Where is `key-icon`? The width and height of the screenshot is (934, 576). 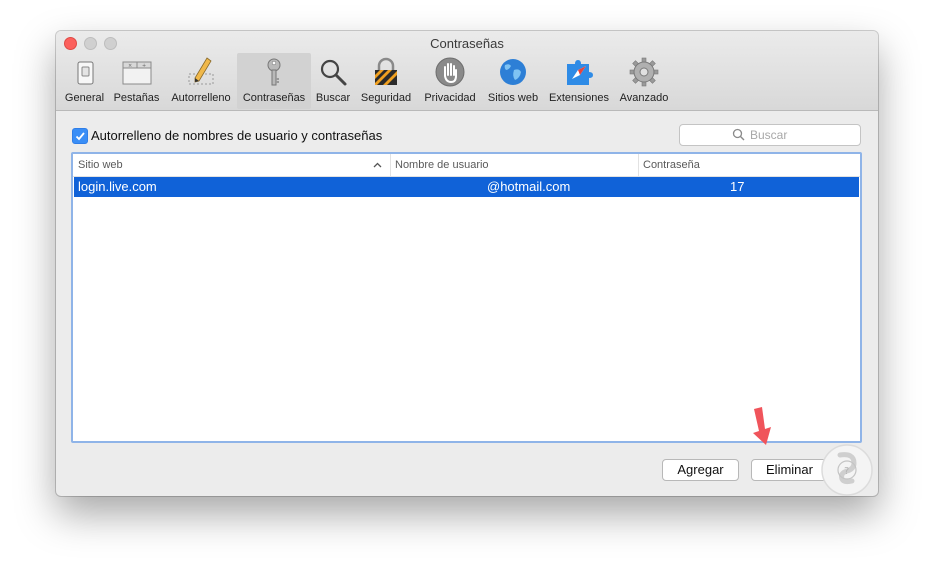 key-icon is located at coordinates (274, 72).